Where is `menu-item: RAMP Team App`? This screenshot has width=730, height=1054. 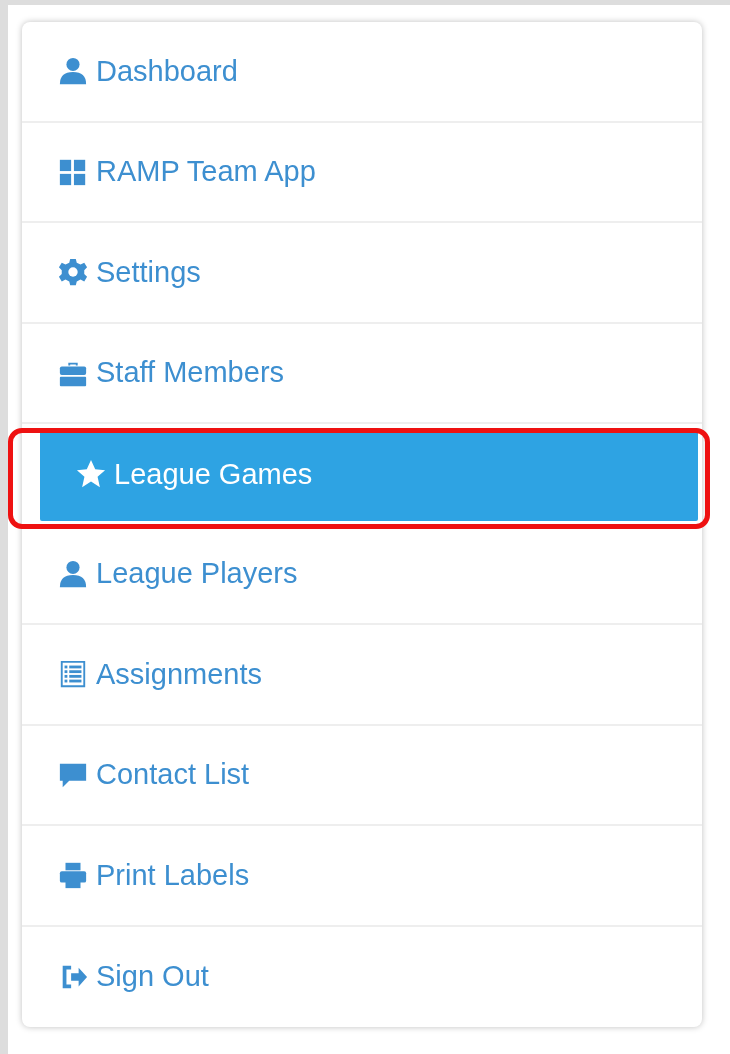
menu-item: RAMP Team App is located at coordinates (362, 171).